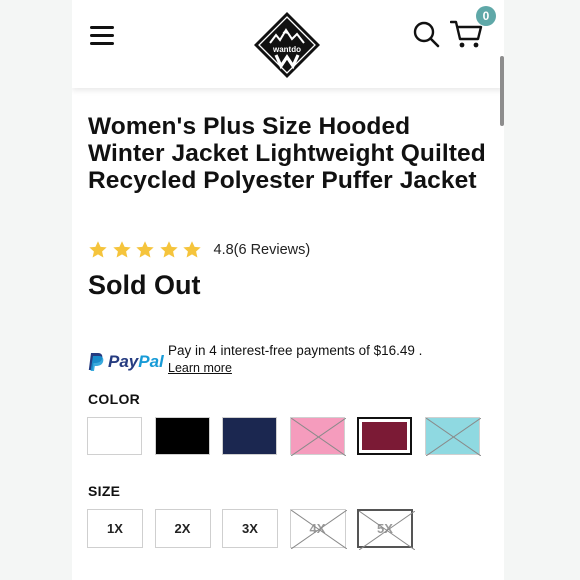 The width and height of the screenshot is (580, 580). Describe the element at coordinates (96, 362) in the screenshot. I see `paypal-icon` at that location.